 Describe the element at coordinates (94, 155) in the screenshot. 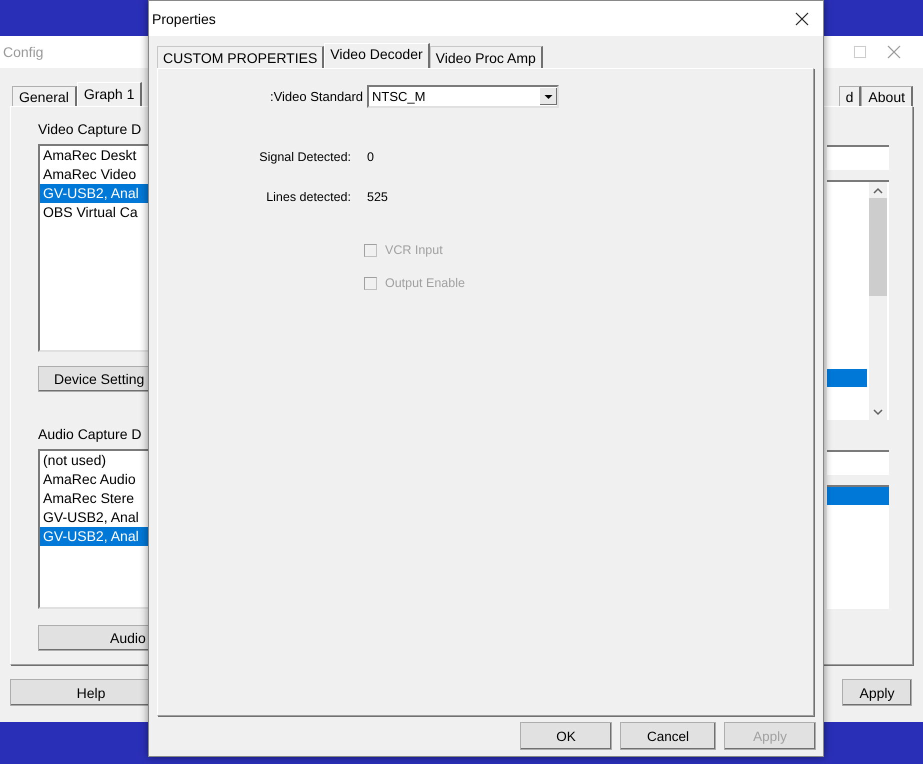

I see `list-item: AmaRec Deskt` at that location.